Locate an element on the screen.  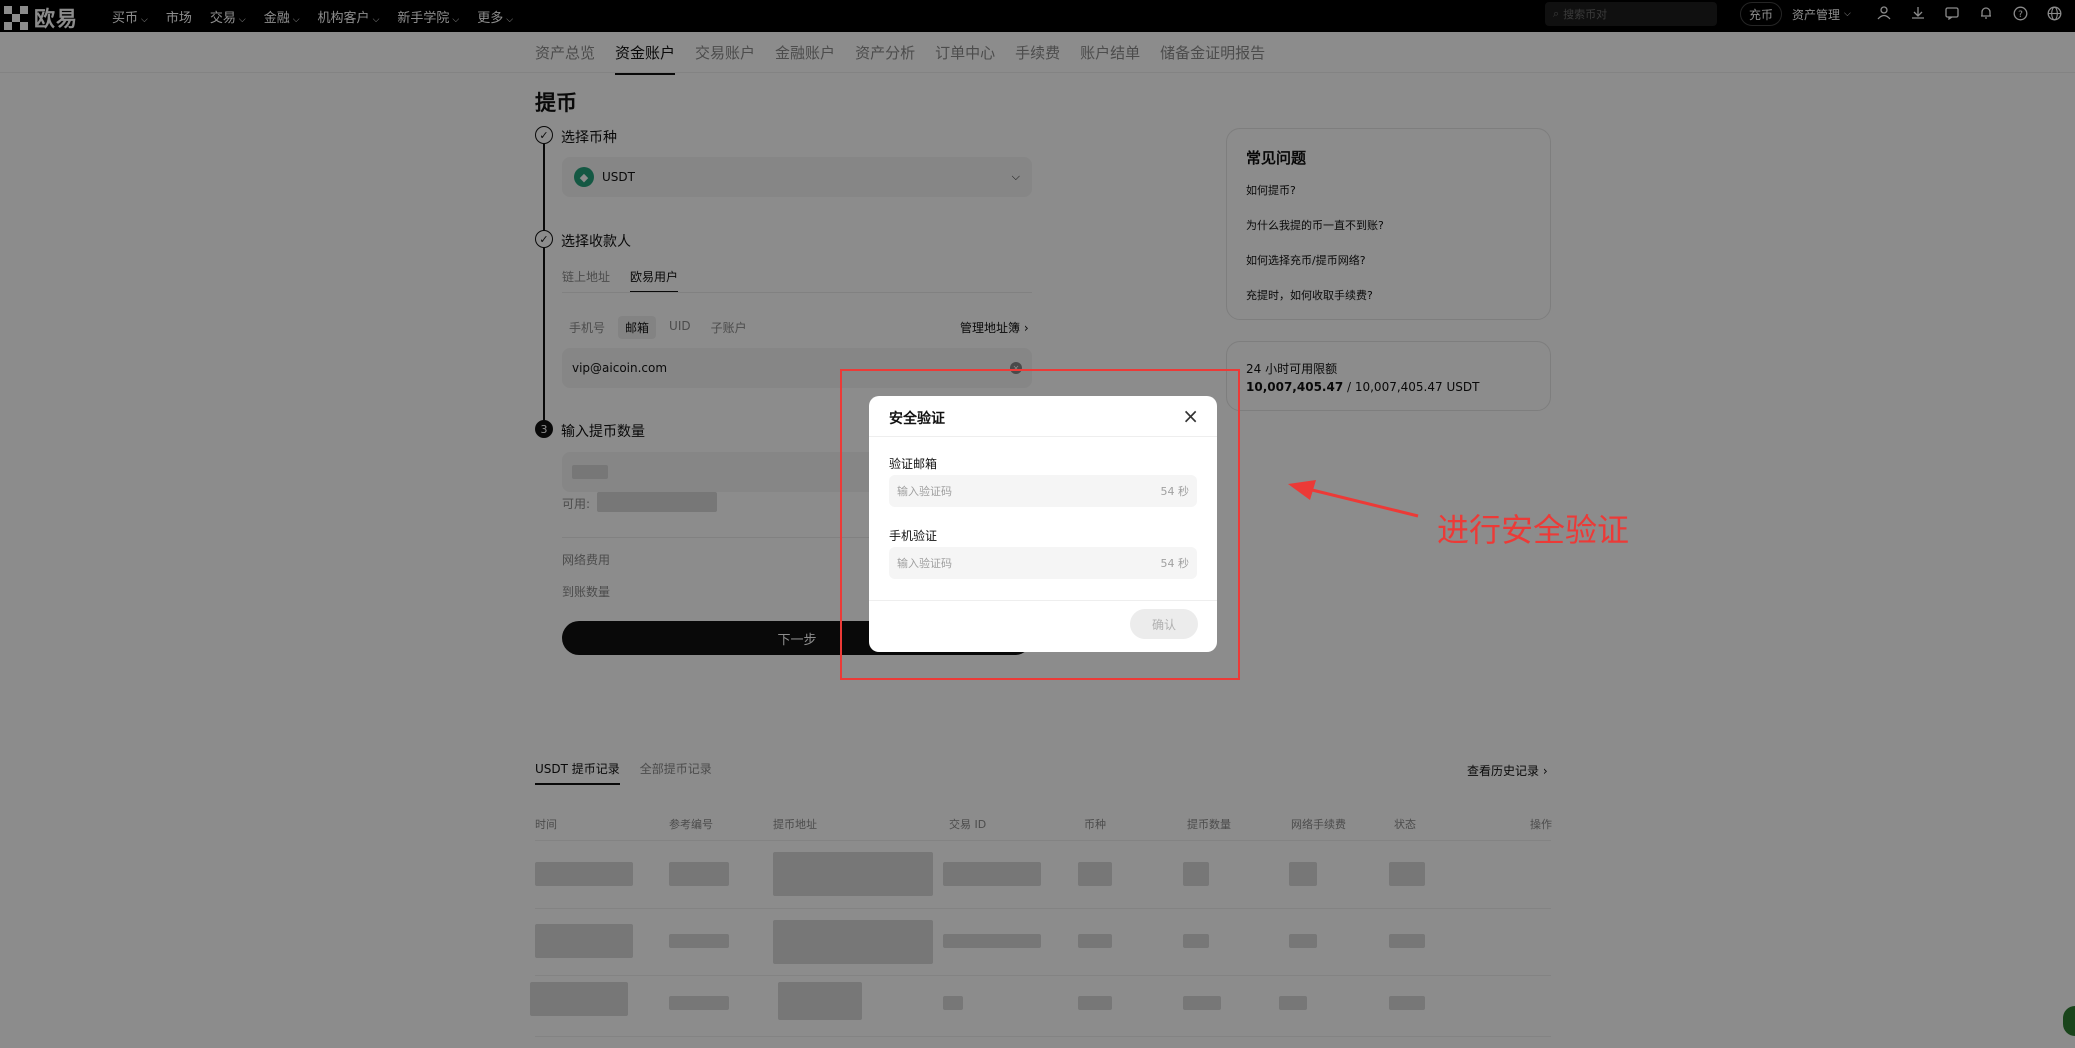
annotation-highlight-box is located at coordinates (1040, 524).